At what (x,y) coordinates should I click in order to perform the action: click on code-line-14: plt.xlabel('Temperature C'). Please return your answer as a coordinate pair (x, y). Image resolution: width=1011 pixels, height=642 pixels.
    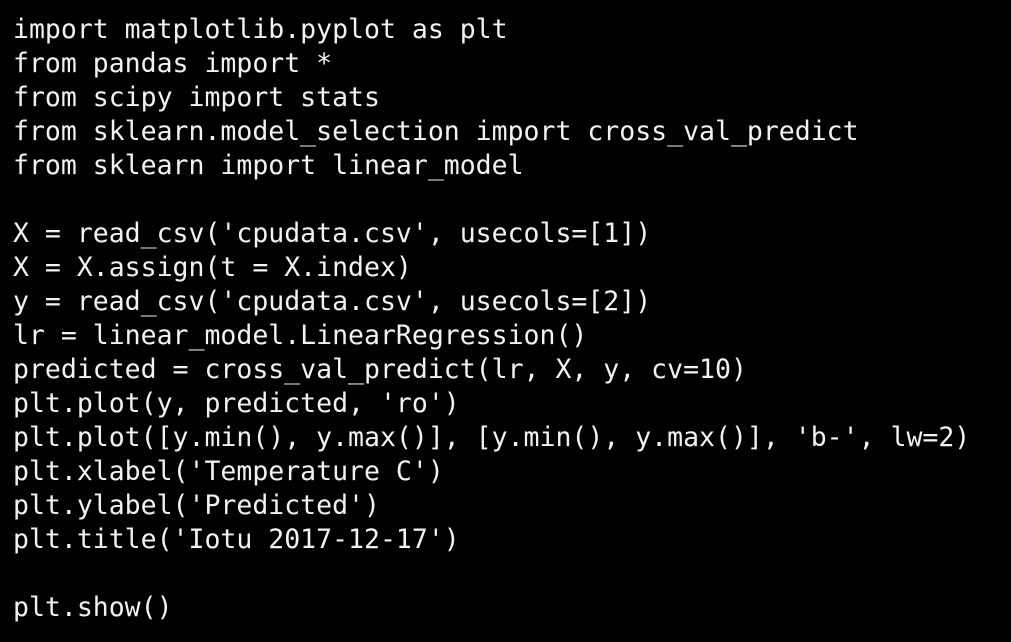
    Looking at the image, I should click on (228, 471).